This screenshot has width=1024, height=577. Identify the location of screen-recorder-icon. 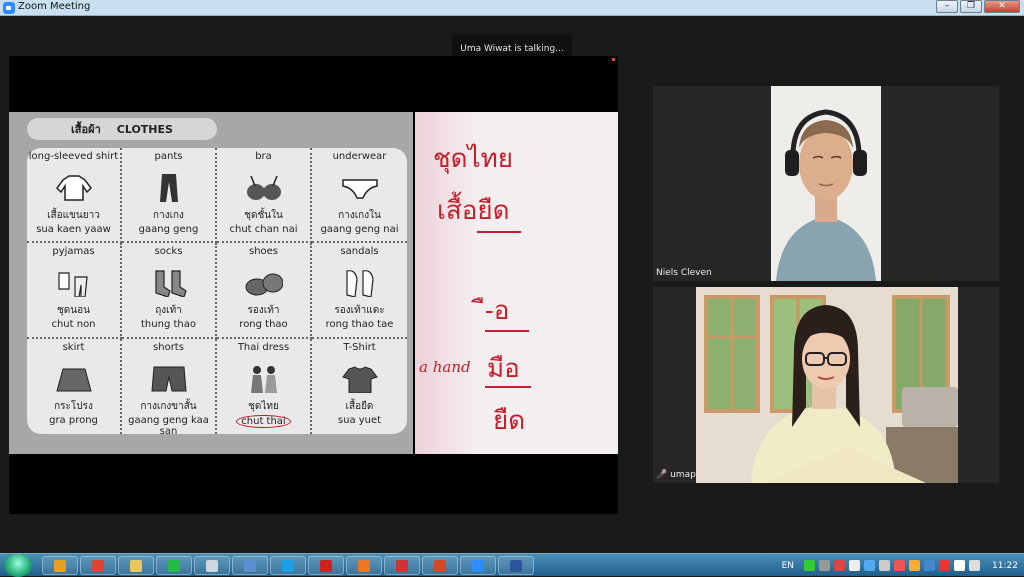
(402, 565).